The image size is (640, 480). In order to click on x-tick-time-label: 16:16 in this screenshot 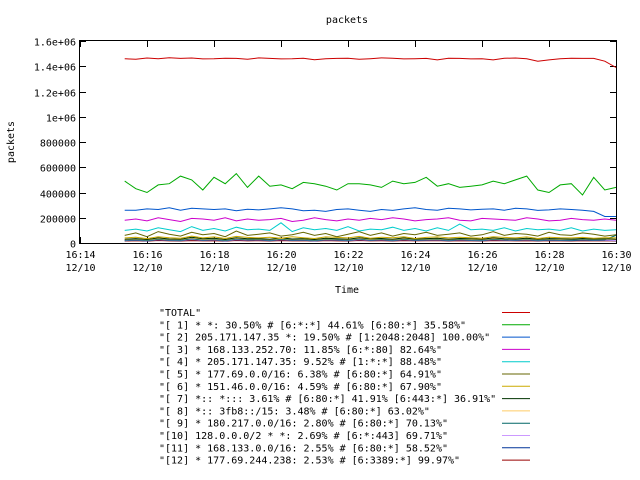, I will do `click(147, 255)`.